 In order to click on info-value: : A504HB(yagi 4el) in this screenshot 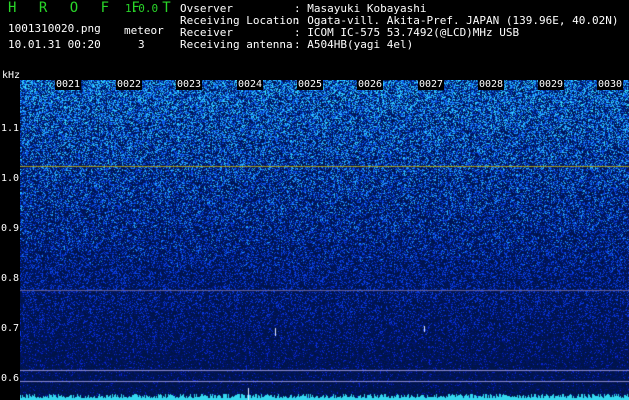, I will do `click(354, 44)`.